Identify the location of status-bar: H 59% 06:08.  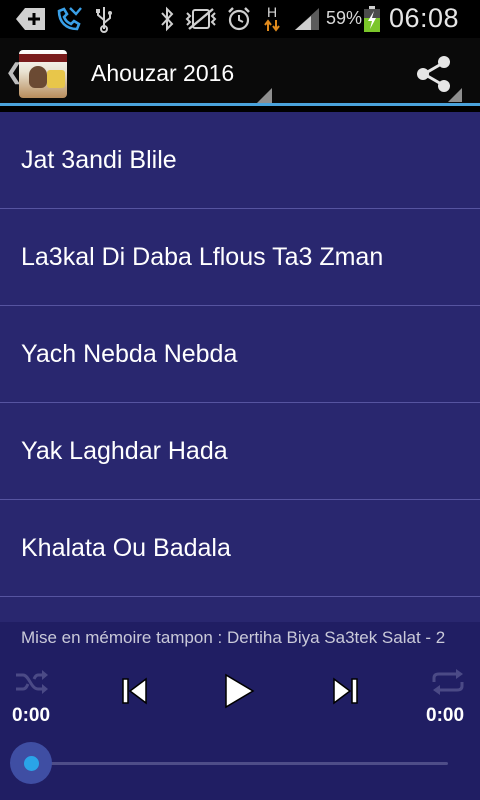
(240, 19).